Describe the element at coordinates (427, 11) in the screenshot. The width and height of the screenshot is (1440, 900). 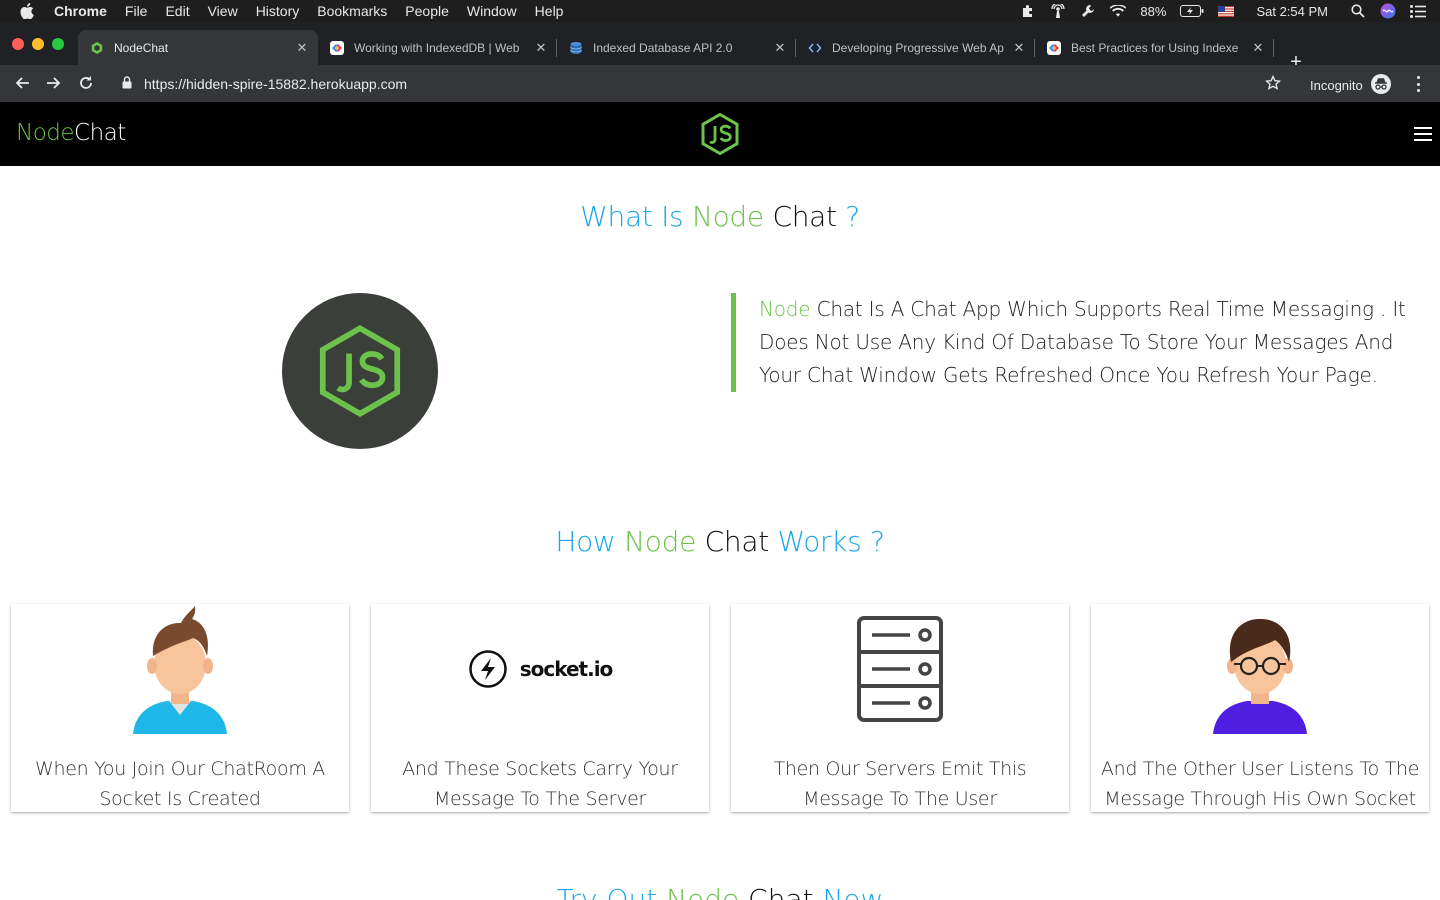
I see `menu-people: People` at that location.